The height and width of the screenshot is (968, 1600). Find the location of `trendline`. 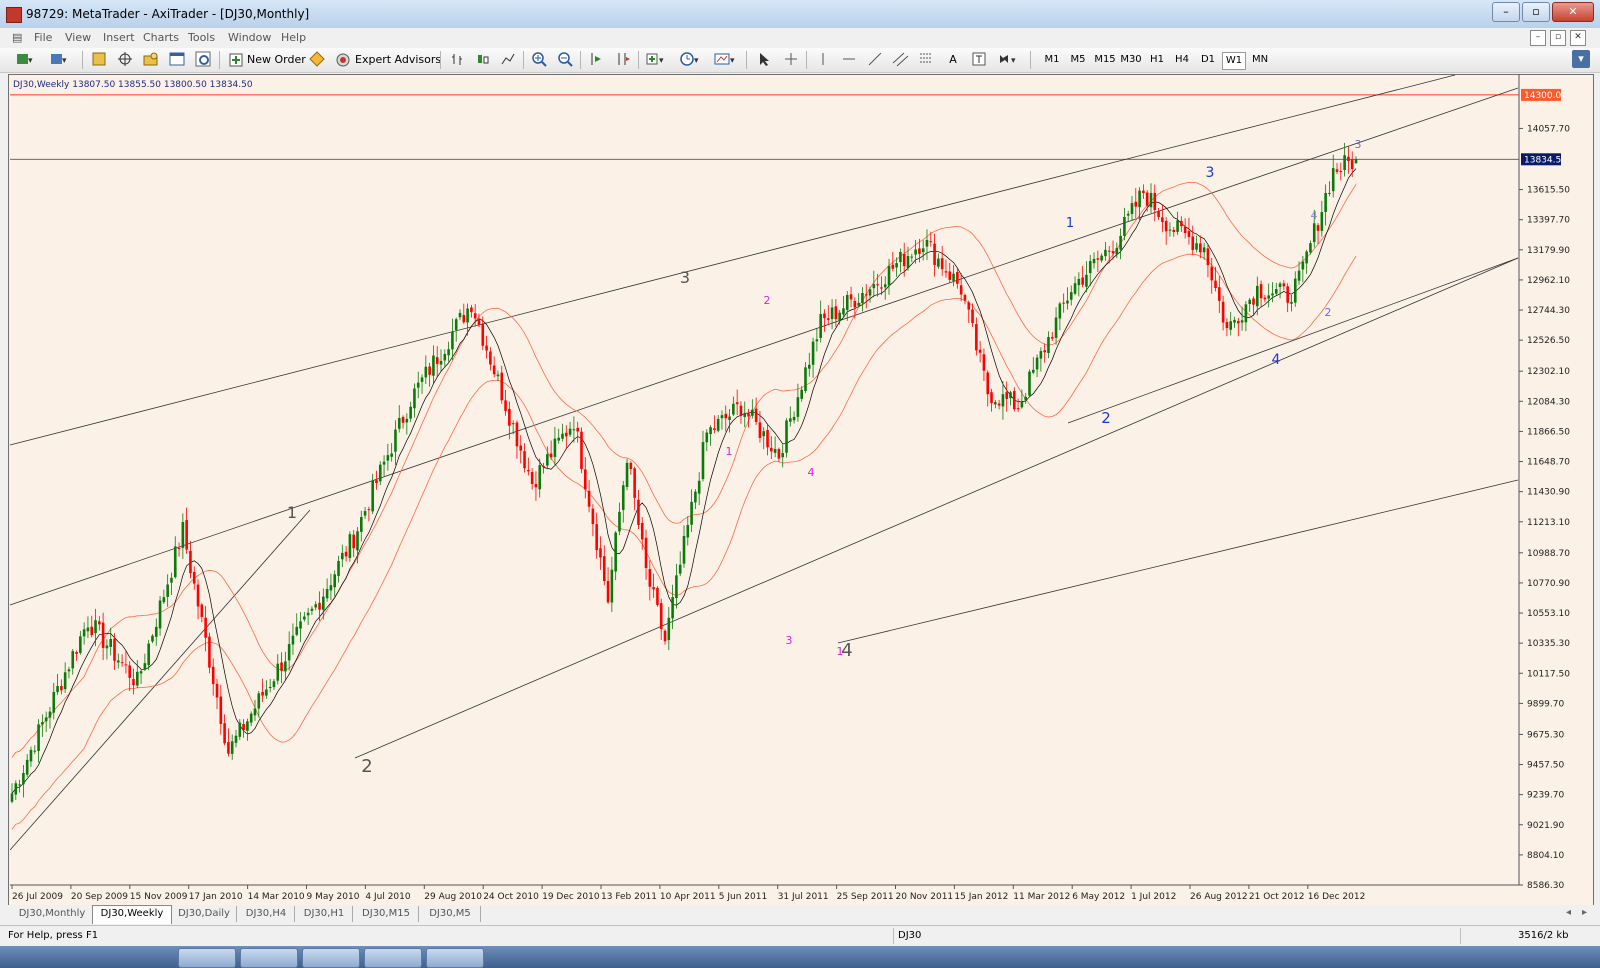

trendline is located at coordinates (1293, 340).